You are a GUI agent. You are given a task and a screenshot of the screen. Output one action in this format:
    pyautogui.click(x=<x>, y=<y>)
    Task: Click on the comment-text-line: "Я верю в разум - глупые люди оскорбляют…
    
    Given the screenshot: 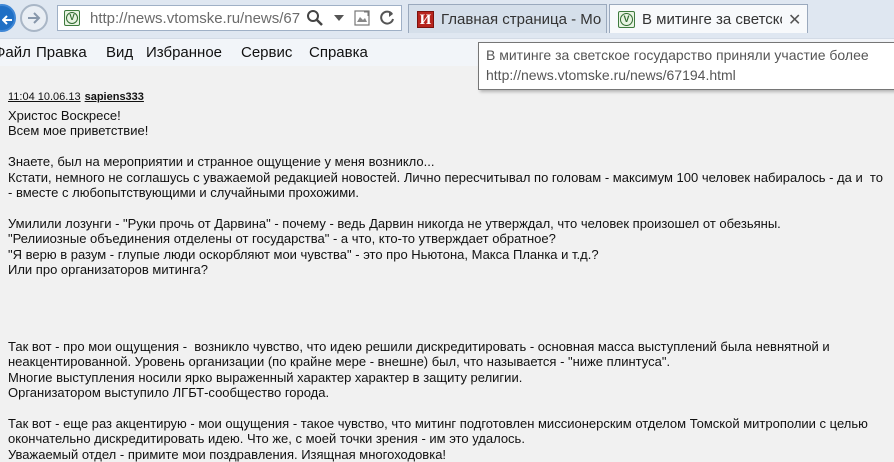 What is the action you would take?
    pyautogui.click(x=303, y=254)
    